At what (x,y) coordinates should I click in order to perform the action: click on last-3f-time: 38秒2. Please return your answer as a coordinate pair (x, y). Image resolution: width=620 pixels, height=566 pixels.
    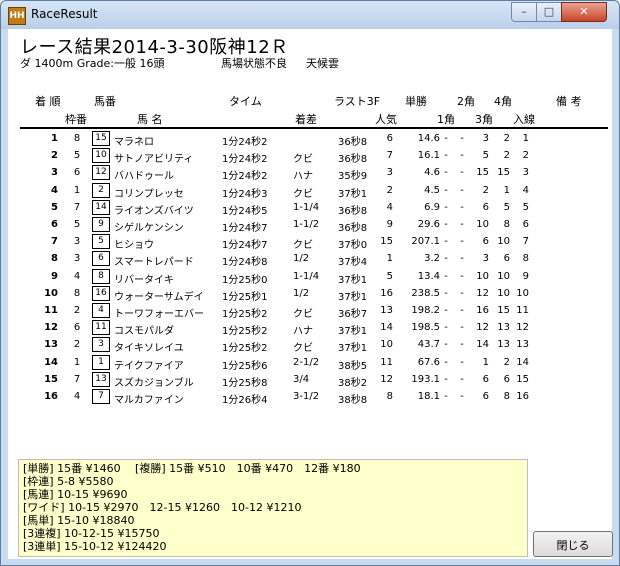
    Looking at the image, I should click on (353, 383).